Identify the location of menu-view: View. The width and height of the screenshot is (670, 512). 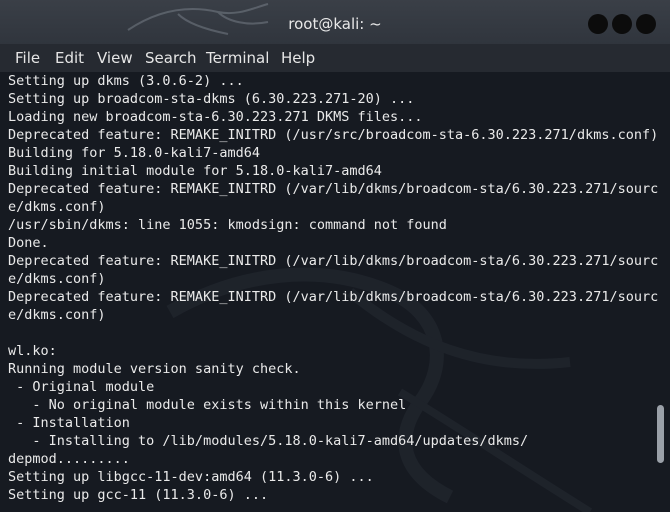
(115, 58).